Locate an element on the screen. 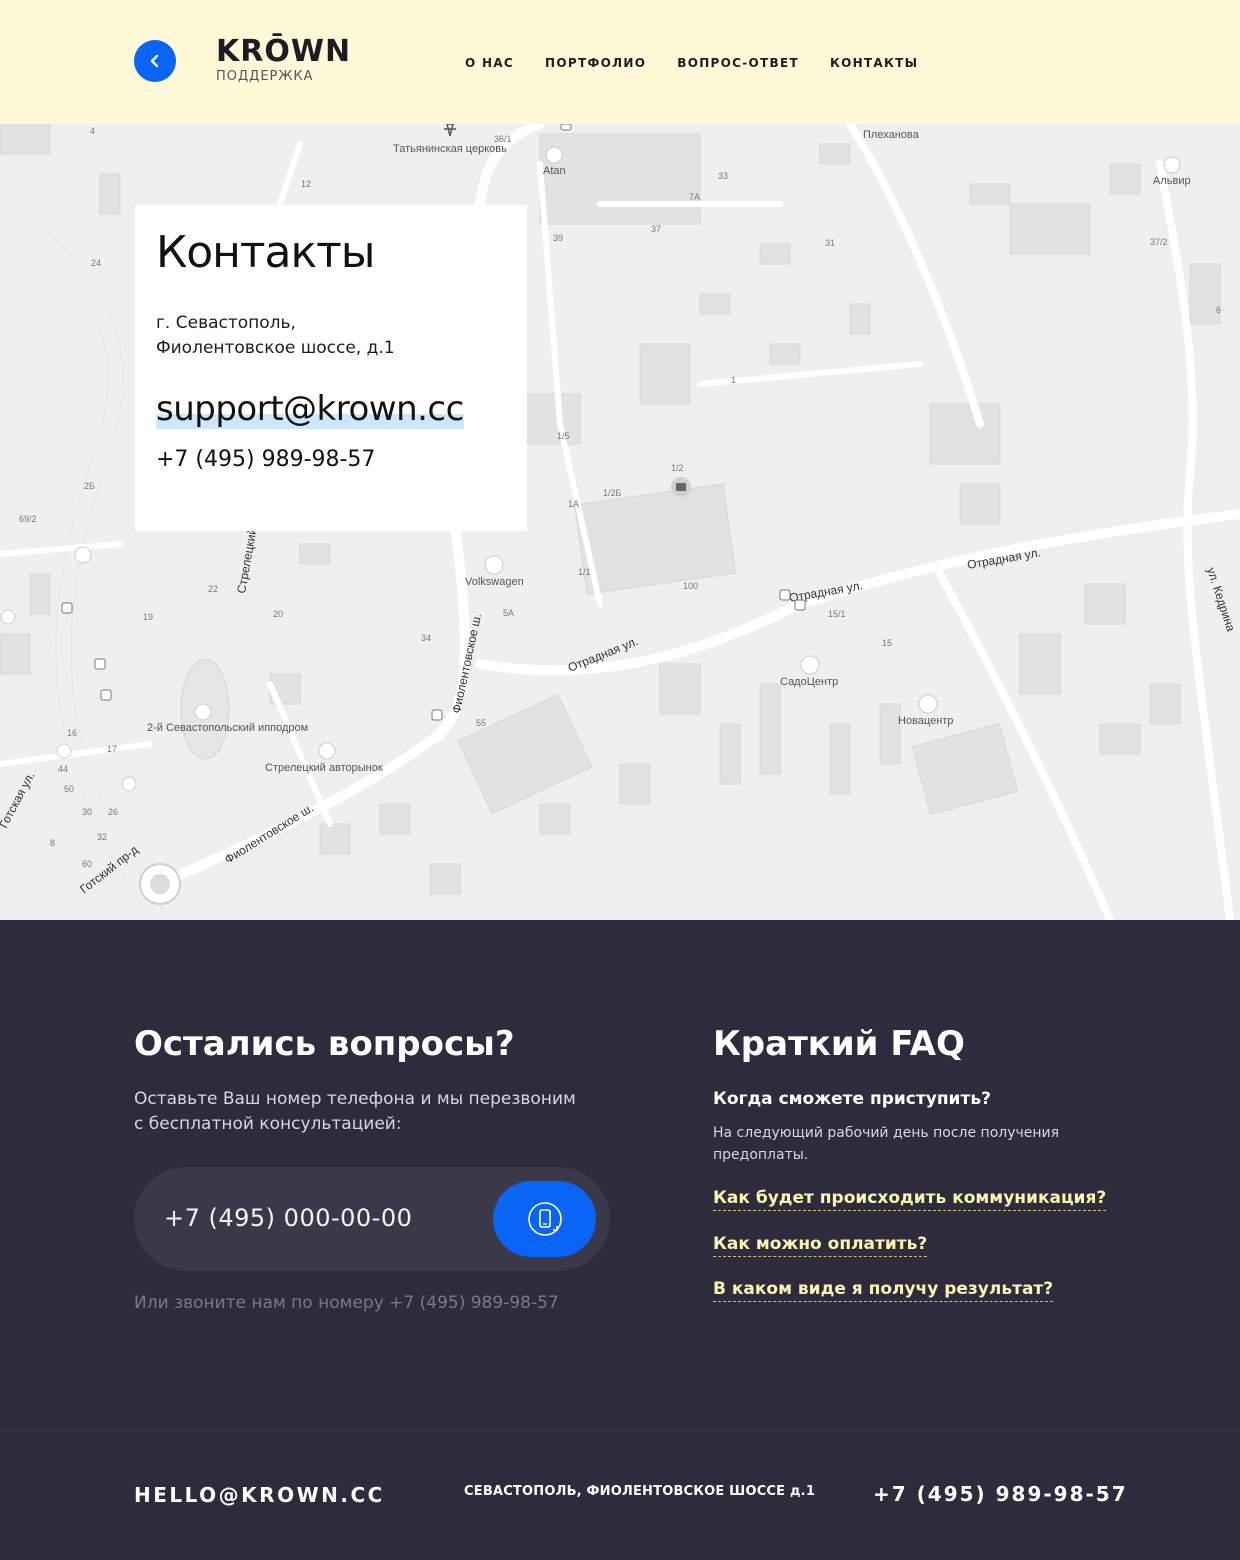 The image size is (1240, 1560). map-num: 1/2Б is located at coordinates (612, 493).